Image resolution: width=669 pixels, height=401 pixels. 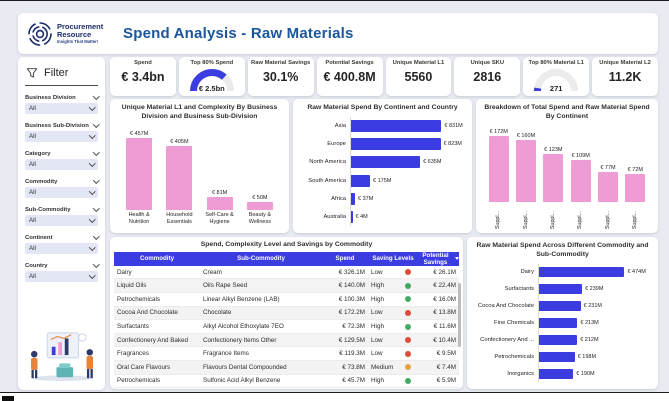 What do you see at coordinates (61, 220) in the screenshot?
I see `filter-dropdown-sub-commodity: All` at bounding box center [61, 220].